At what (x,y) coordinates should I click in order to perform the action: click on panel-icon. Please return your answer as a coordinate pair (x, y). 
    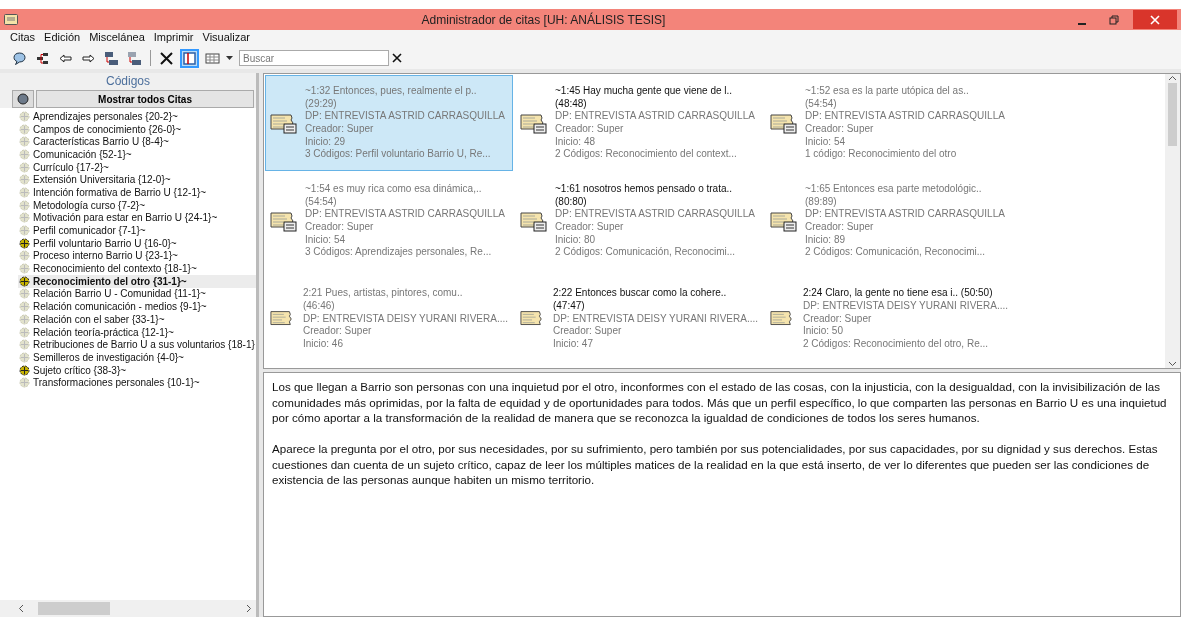
    Looking at the image, I should click on (189, 58).